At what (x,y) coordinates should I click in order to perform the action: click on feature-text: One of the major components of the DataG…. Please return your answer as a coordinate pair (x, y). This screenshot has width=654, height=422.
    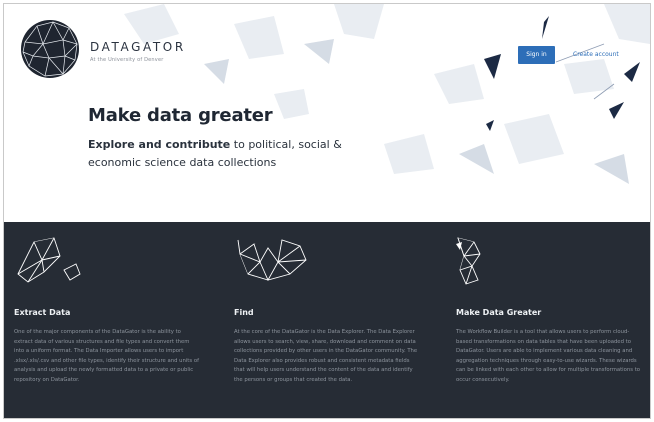
    Looking at the image, I should click on (106, 356).